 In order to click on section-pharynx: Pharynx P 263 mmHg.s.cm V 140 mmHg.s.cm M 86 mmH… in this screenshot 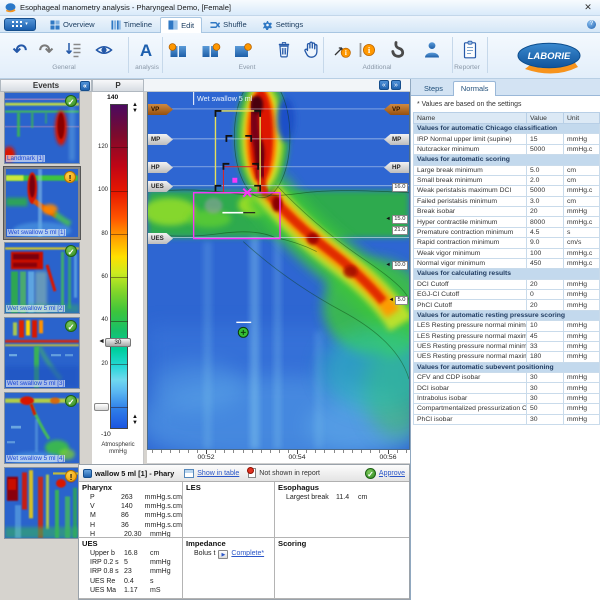, I will do `click(131, 510)`.